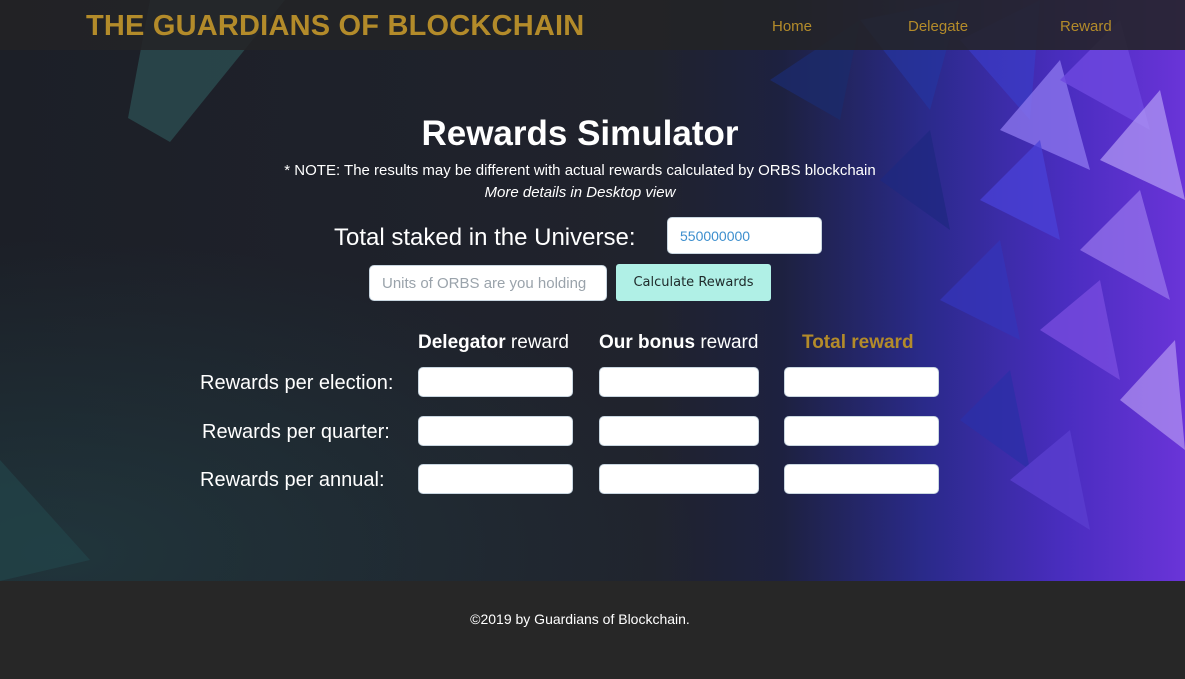  I want to click on calculate-rewards-button: Calculate Rewards, so click(693, 282).